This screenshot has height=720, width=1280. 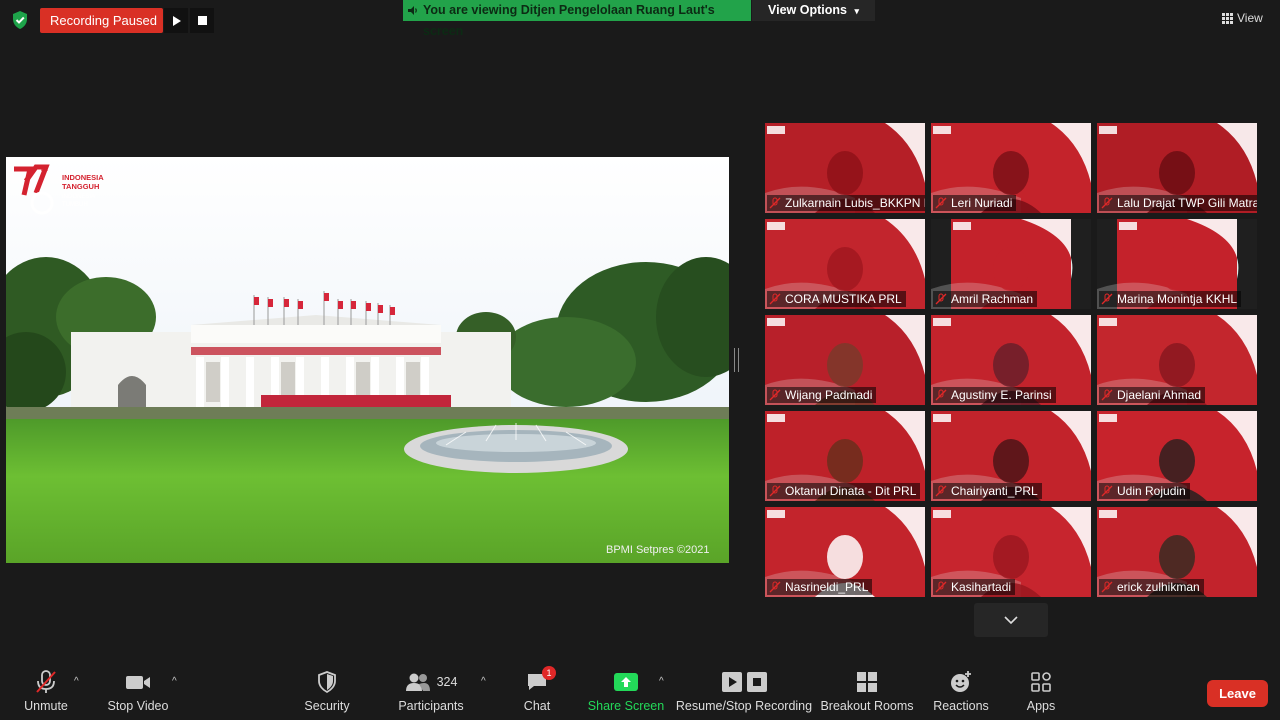 I want to click on view-layout-button: View, so click(x=1246, y=18).